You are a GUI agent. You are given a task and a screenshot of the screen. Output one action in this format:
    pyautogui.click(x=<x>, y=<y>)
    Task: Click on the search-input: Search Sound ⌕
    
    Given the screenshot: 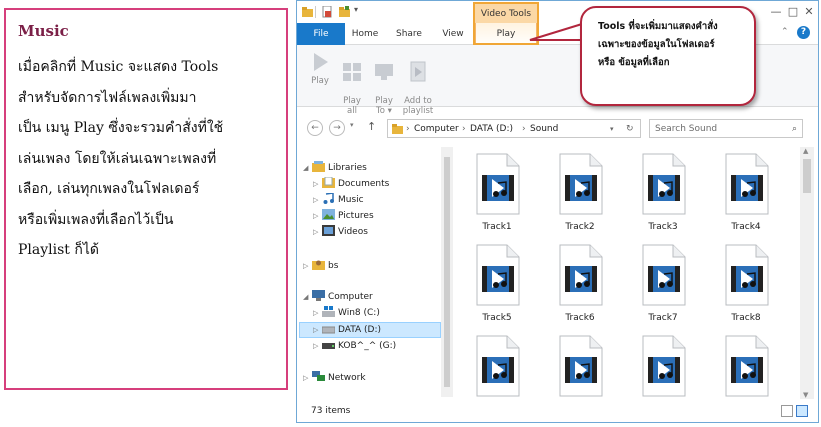 What is the action you would take?
    pyautogui.click(x=726, y=128)
    